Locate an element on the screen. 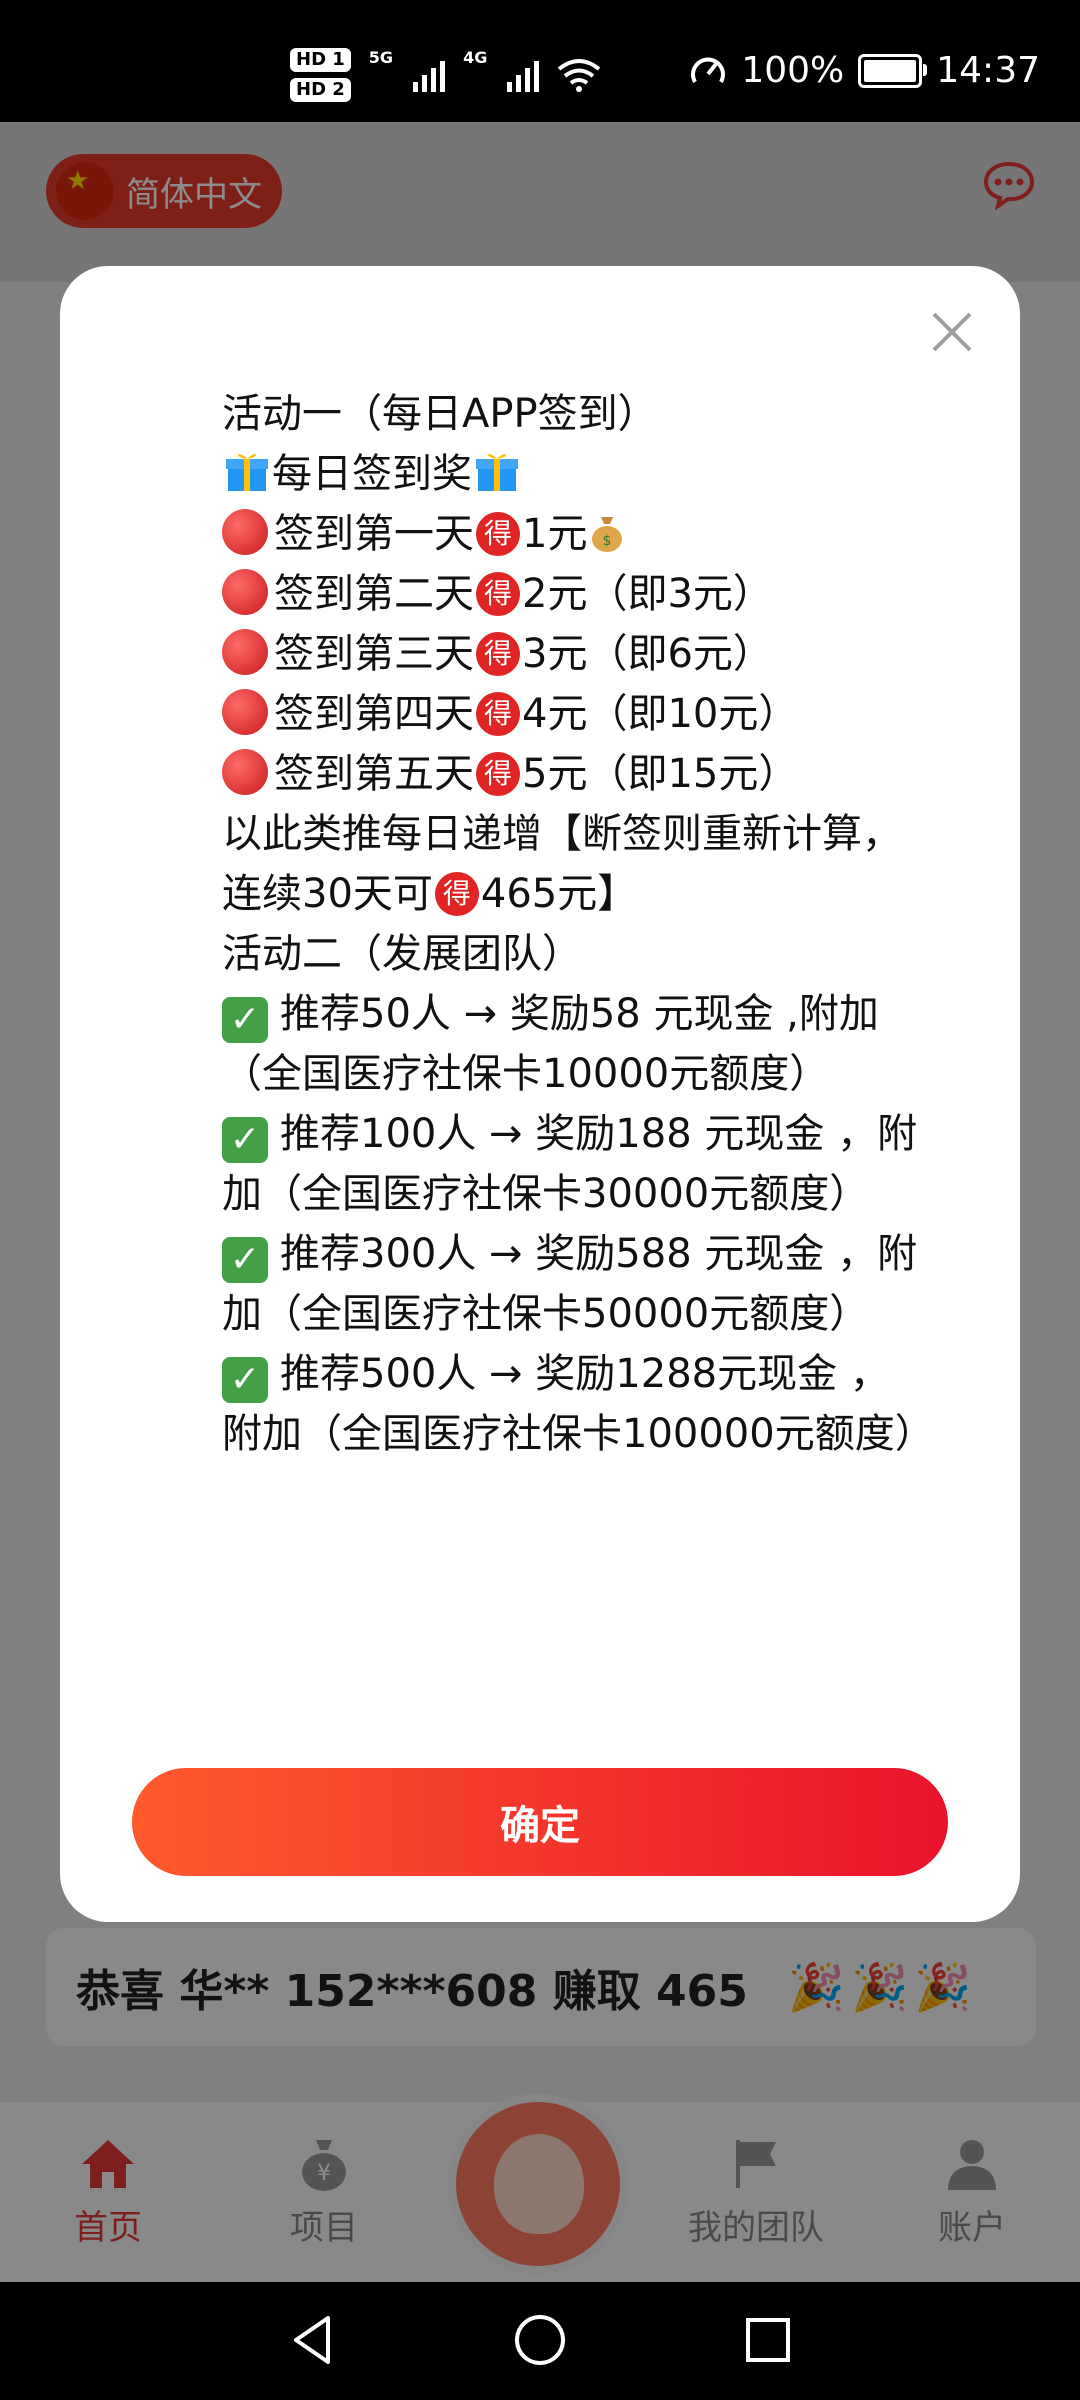 The image size is (1080, 2400). signin-day-reward: 1元 is located at coordinates (555, 534).